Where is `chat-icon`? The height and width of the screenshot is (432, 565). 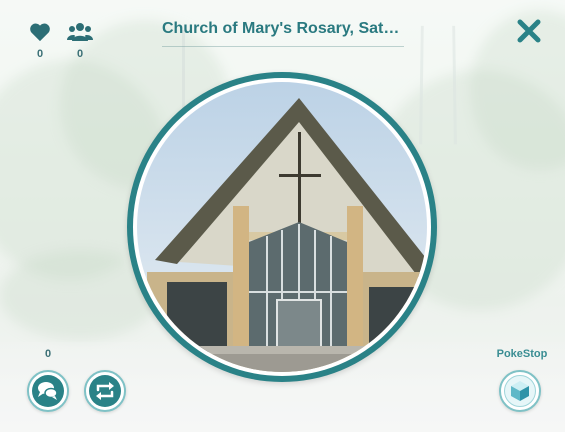
chat-icon is located at coordinates (48, 391).